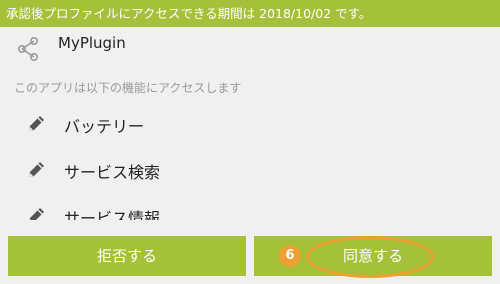 This screenshot has height=284, width=500. What do you see at coordinates (112, 172) in the screenshot?
I see `permission-label: サービス検索` at bounding box center [112, 172].